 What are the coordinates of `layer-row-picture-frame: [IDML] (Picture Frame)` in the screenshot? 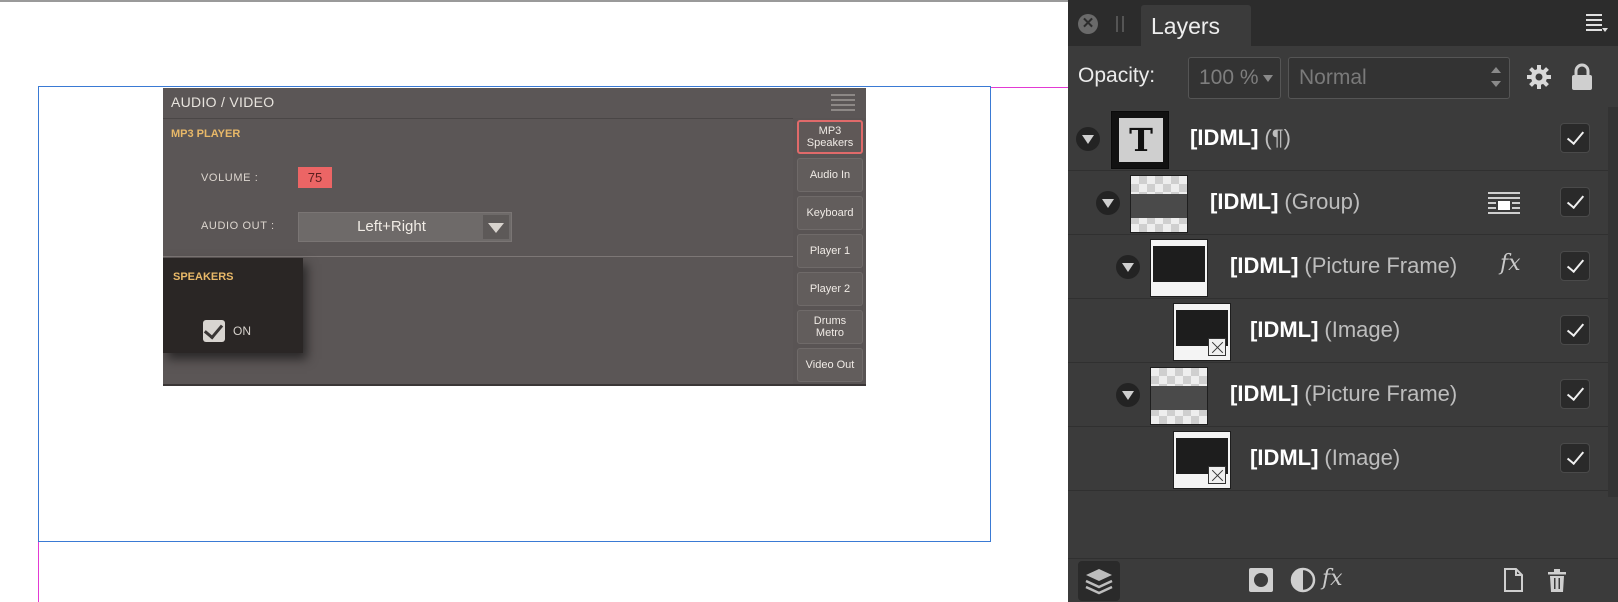 It's located at (1338, 395).